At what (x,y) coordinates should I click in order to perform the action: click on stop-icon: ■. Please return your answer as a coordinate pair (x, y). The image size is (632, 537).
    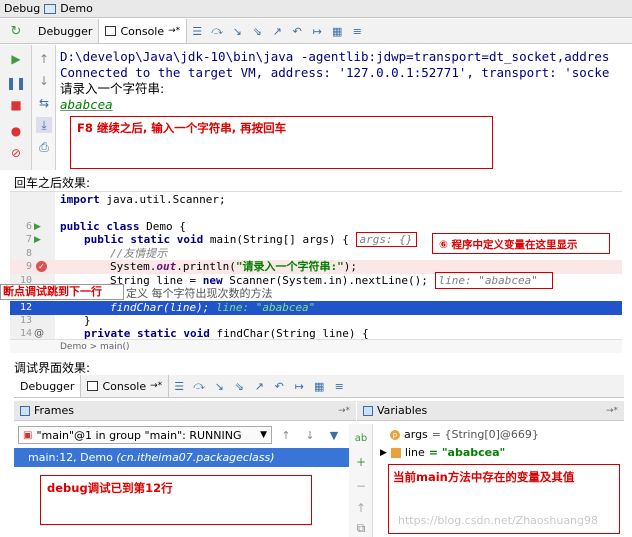
    Looking at the image, I should click on (16, 105).